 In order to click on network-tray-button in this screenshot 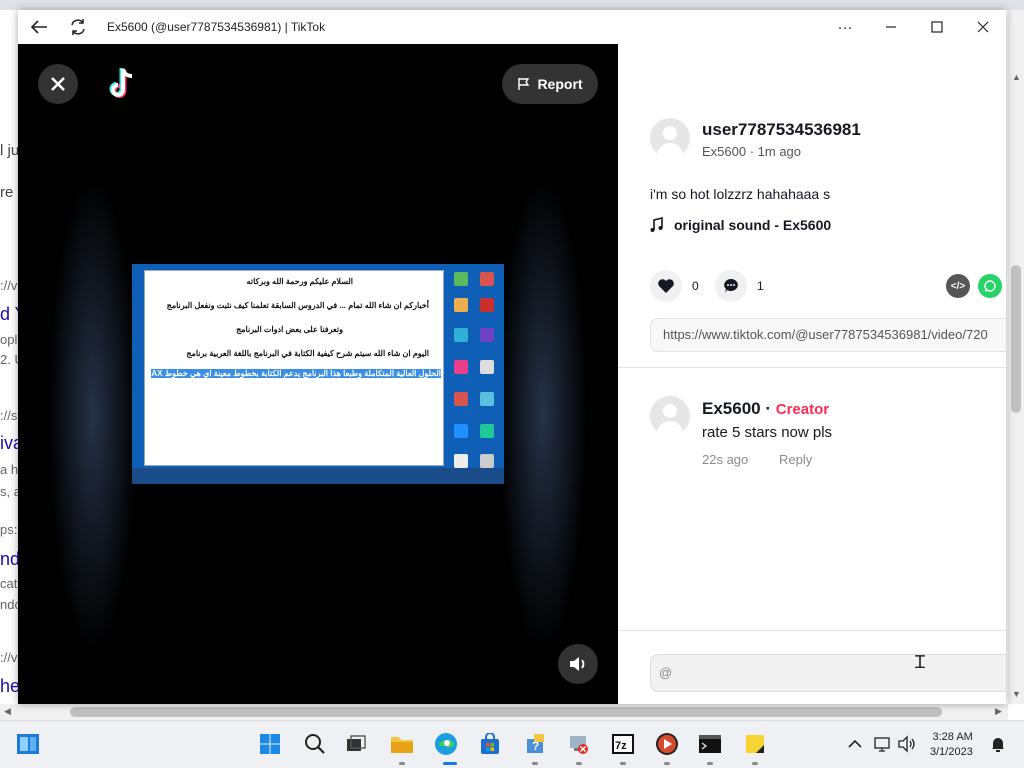, I will do `click(883, 744)`.